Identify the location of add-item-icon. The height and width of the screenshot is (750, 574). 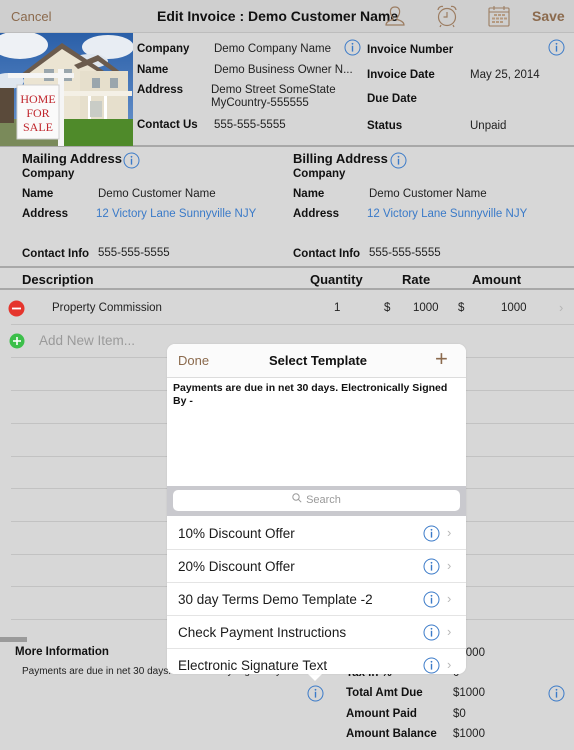
(17, 341).